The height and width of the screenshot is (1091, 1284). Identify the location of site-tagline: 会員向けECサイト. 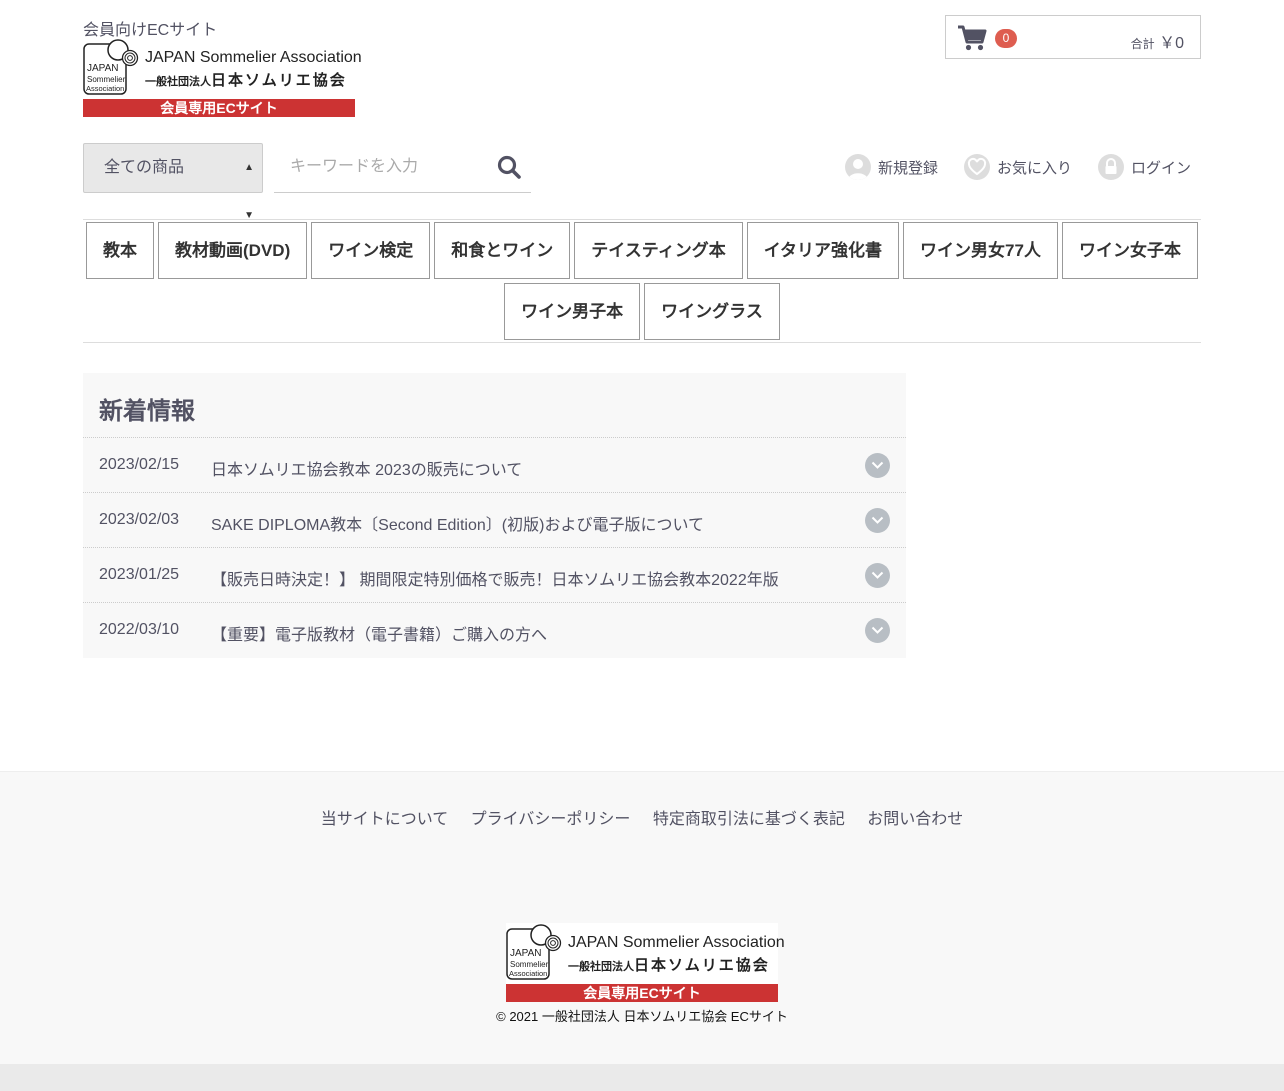
(150, 30).